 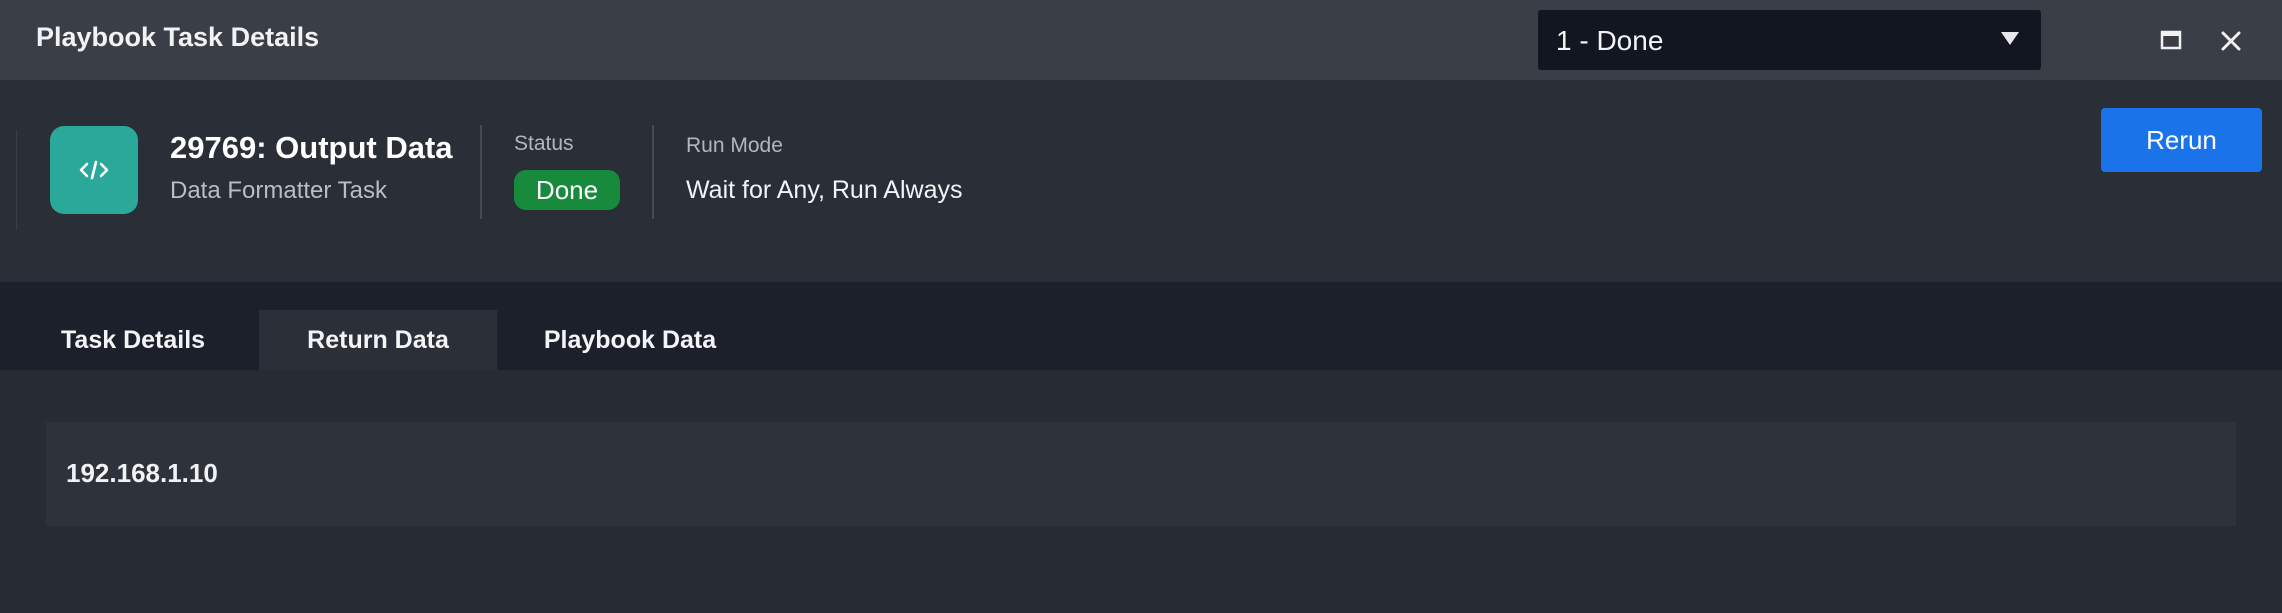 What do you see at coordinates (178, 37) in the screenshot?
I see `window-title: Playbook Task Details` at bounding box center [178, 37].